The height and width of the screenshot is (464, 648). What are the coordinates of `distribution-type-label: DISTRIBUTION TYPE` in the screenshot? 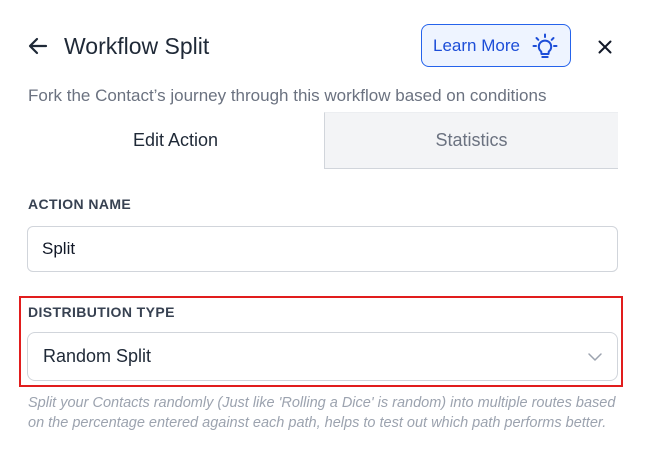 It's located at (101, 312).